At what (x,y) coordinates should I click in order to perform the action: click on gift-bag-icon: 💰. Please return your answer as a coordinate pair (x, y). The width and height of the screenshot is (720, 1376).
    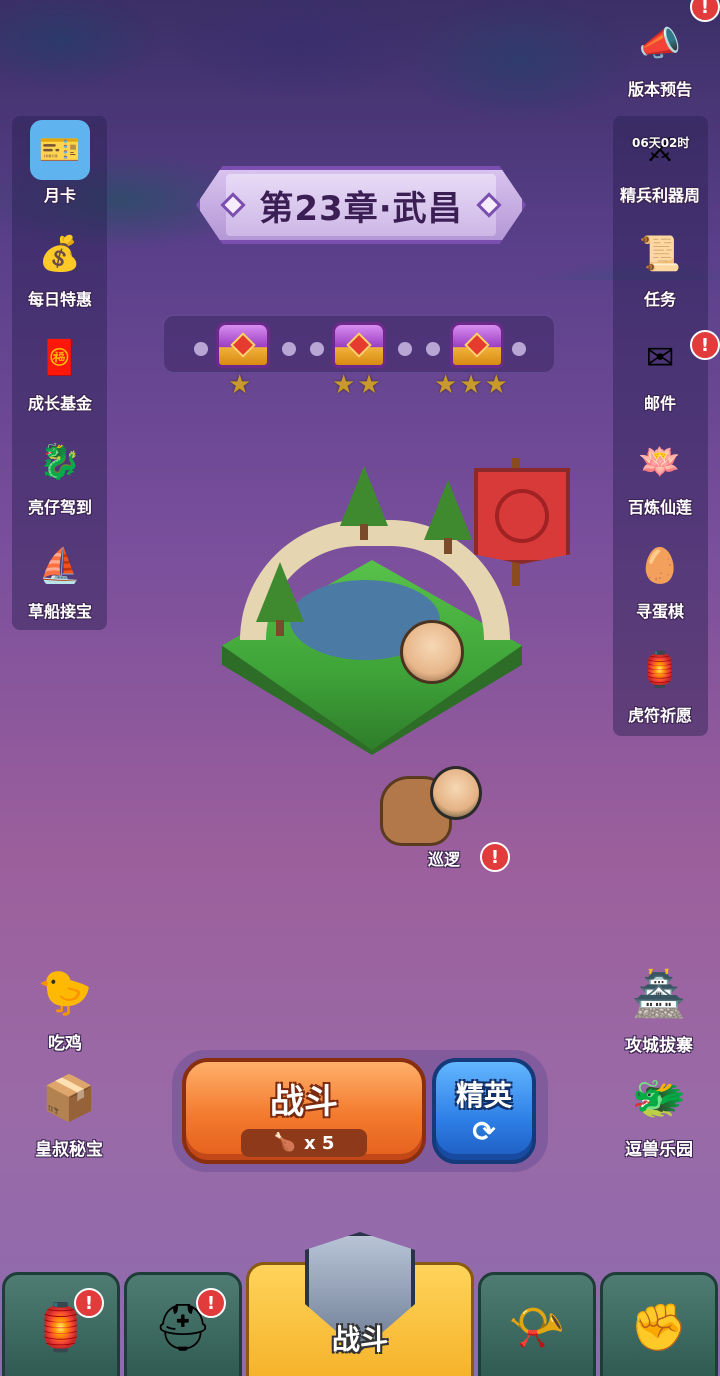
    Looking at the image, I should click on (60, 254).